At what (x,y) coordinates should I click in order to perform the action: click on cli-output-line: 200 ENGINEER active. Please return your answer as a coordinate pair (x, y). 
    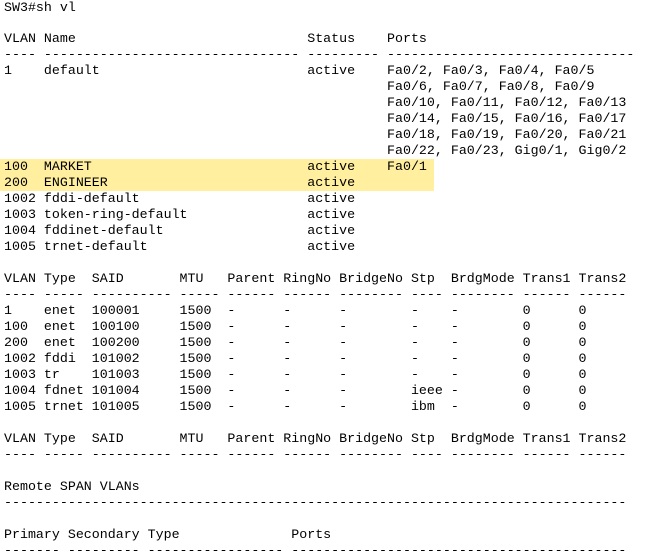
    Looking at the image, I should click on (180, 182).